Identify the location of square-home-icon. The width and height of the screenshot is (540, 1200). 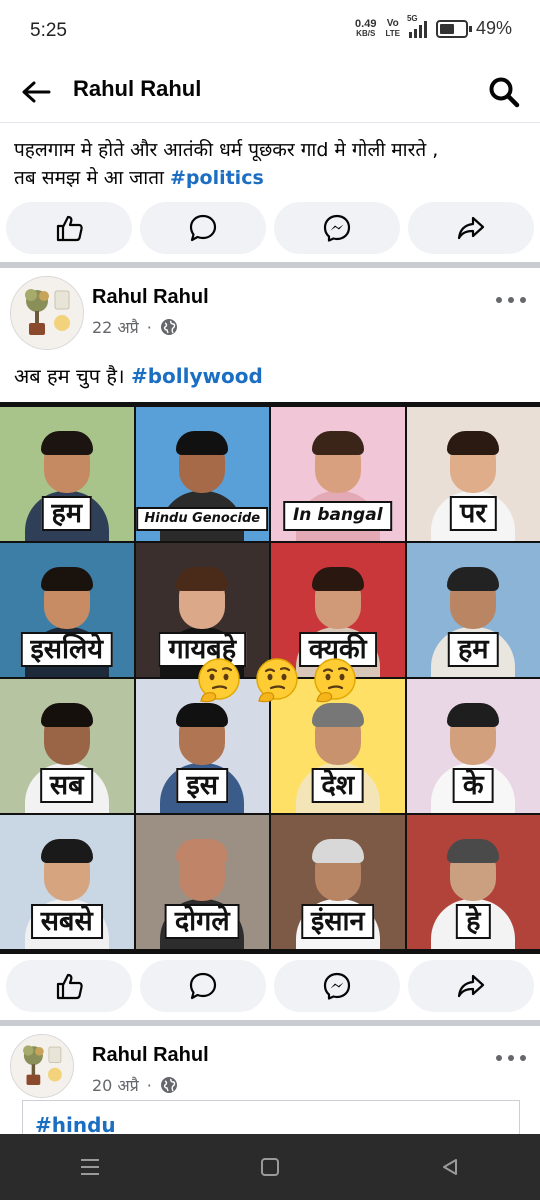
(270, 1167).